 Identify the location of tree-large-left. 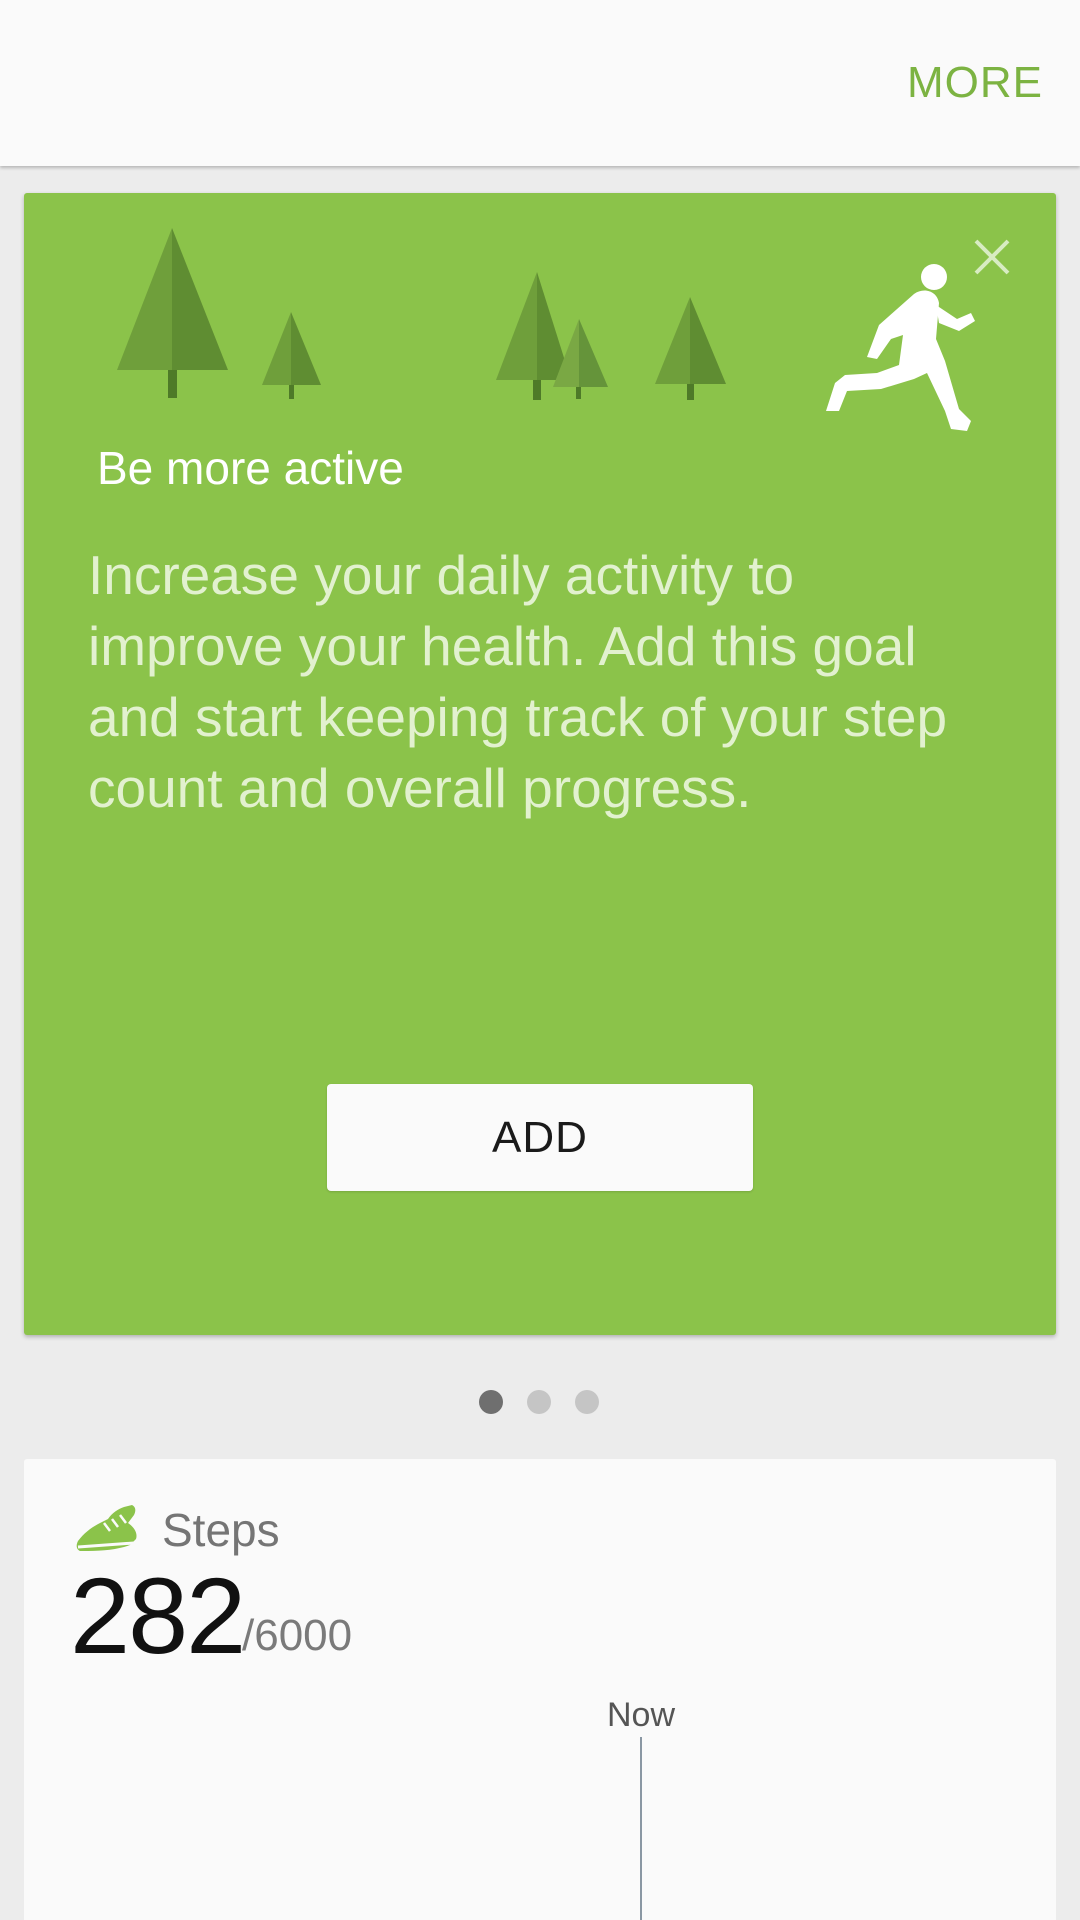
(172, 313).